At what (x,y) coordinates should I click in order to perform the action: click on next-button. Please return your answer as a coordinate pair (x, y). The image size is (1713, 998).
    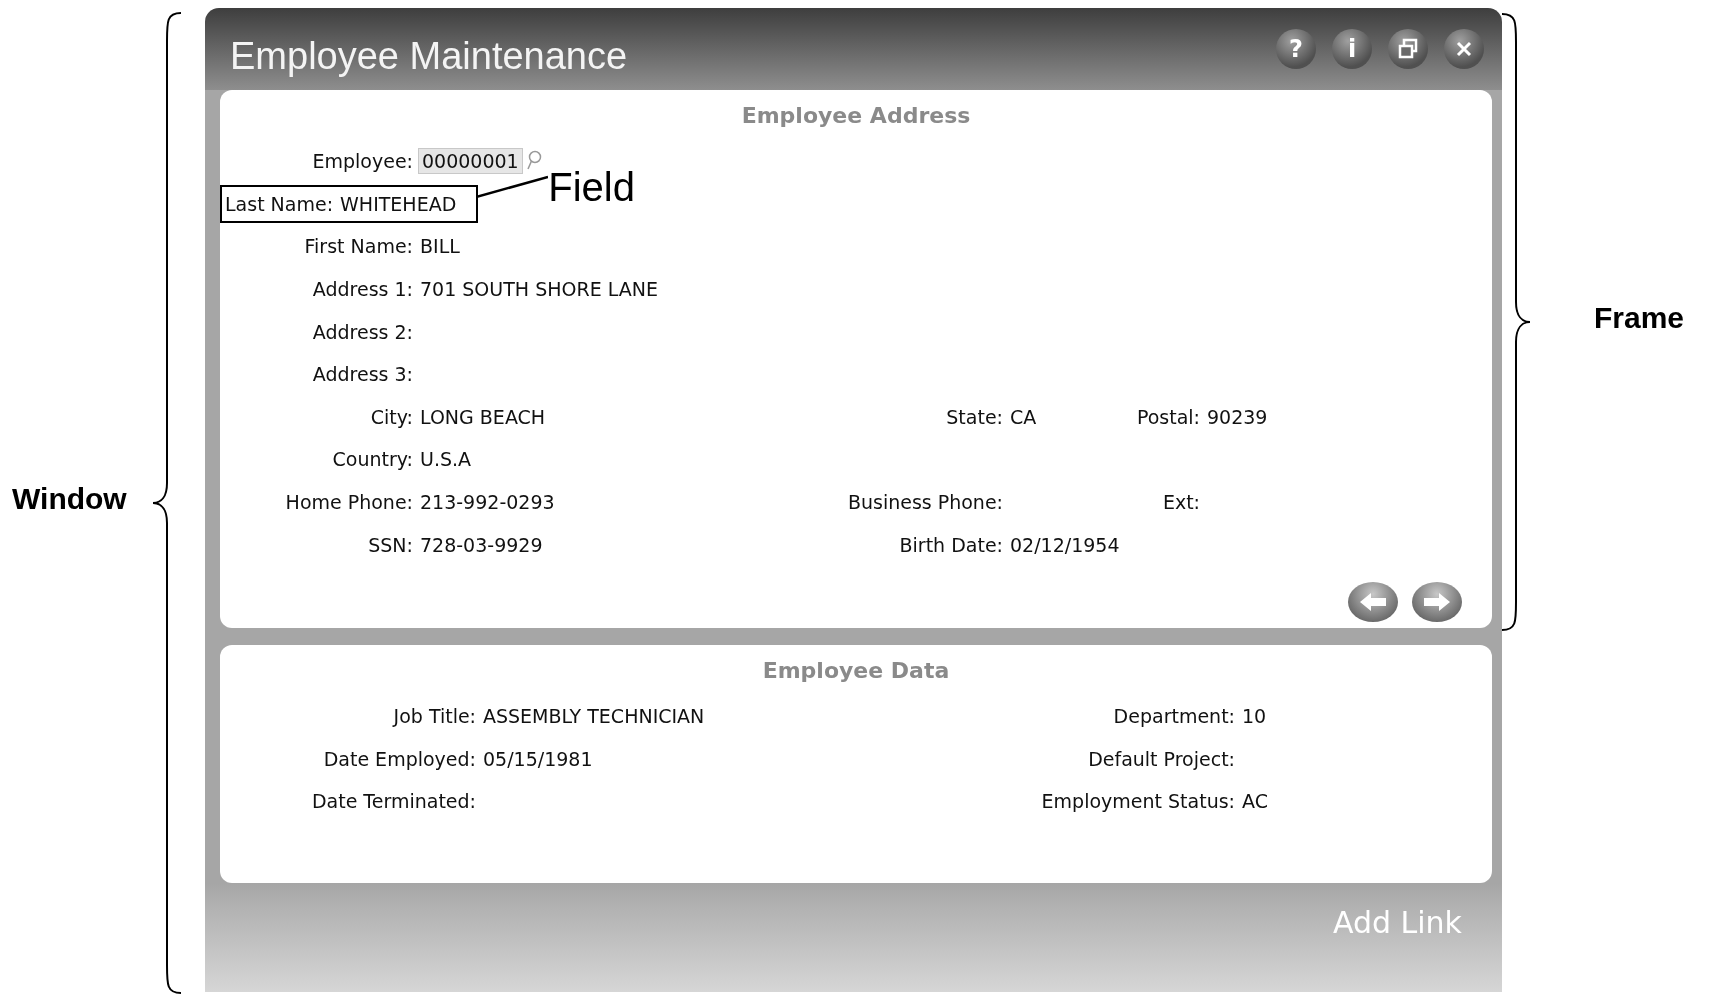
    Looking at the image, I should click on (1437, 601).